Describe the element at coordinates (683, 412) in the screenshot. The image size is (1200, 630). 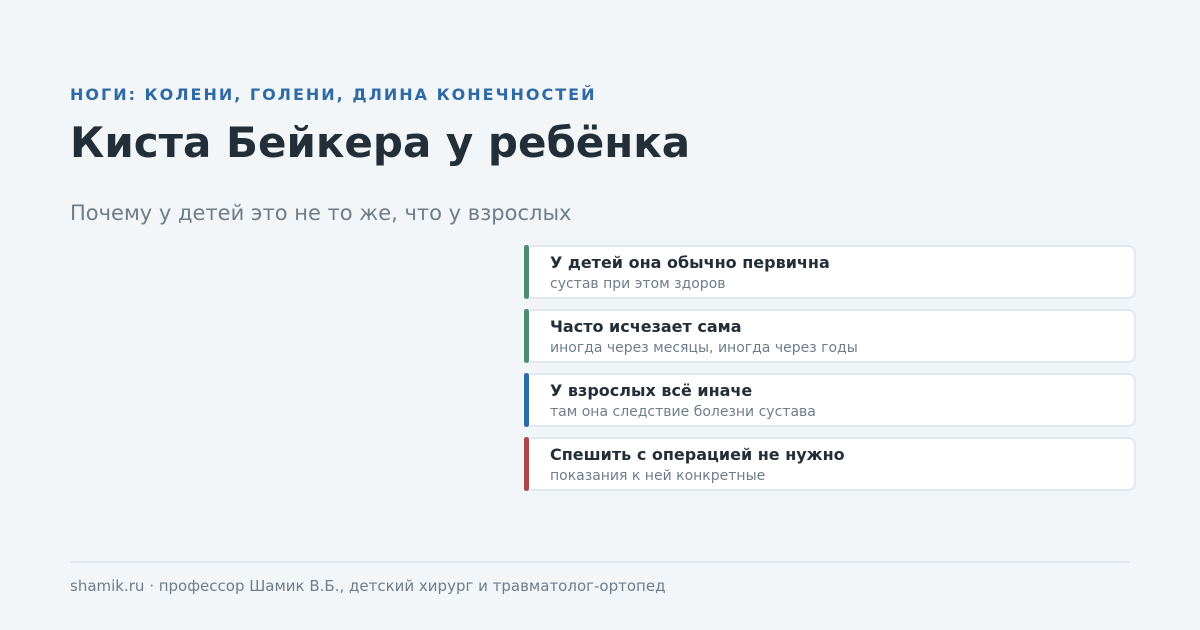
I see `card-subtitle: там она следствие болезни сустава` at that location.